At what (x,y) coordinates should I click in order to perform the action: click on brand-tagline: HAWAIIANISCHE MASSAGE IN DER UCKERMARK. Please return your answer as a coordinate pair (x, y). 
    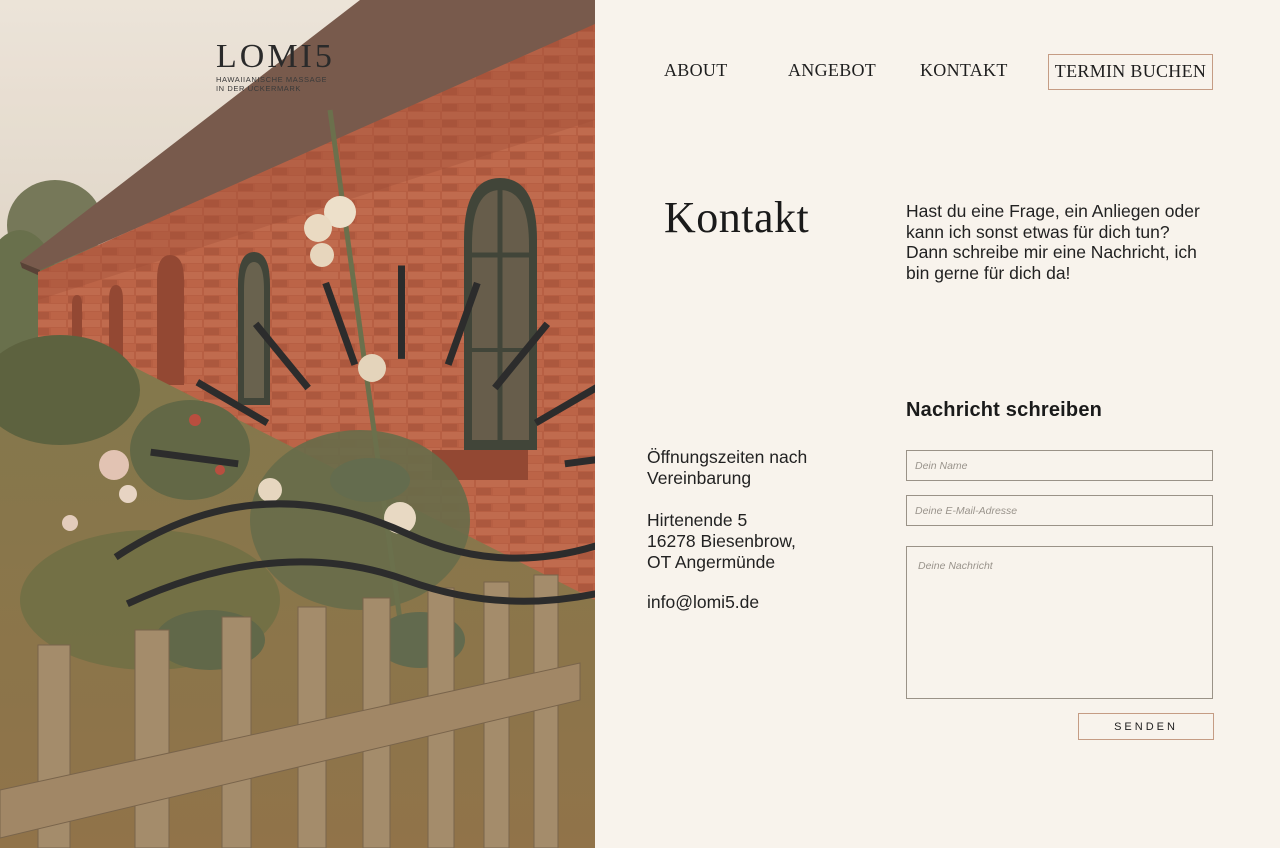
    Looking at the image, I should click on (271, 84).